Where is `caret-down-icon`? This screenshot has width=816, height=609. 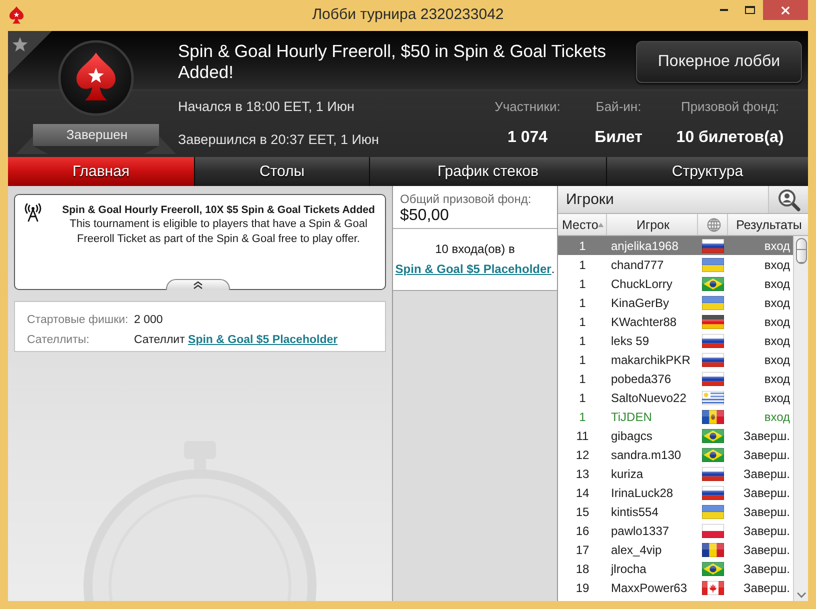 caret-down-icon is located at coordinates (801, 595).